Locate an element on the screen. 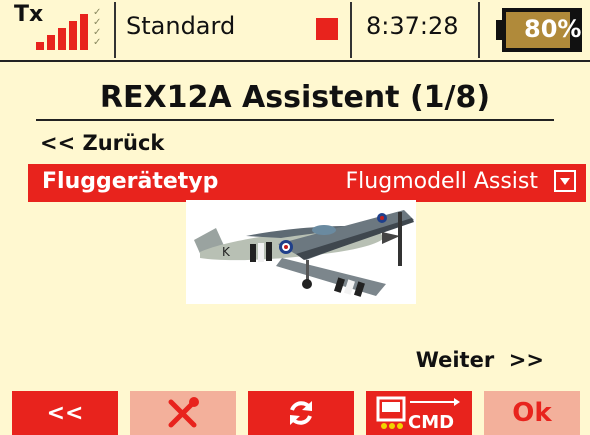 The image size is (590, 435). back-softkey-label: << is located at coordinates (65, 413).